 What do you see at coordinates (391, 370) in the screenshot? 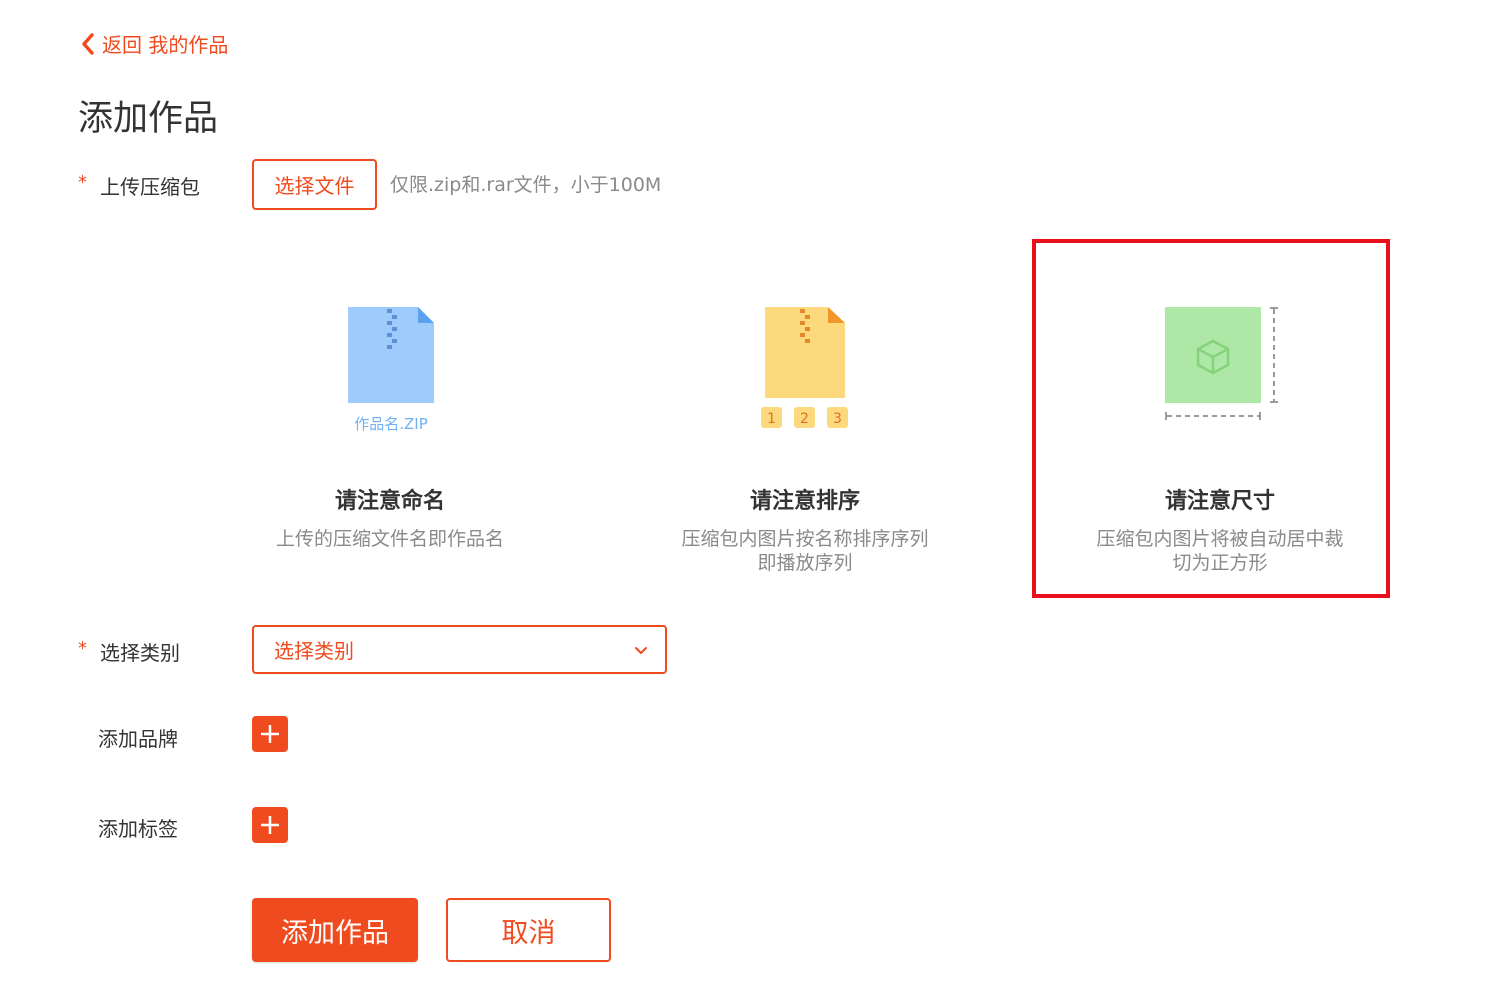
I see `zip-file-icon: 作品名.ZIP` at bounding box center [391, 370].